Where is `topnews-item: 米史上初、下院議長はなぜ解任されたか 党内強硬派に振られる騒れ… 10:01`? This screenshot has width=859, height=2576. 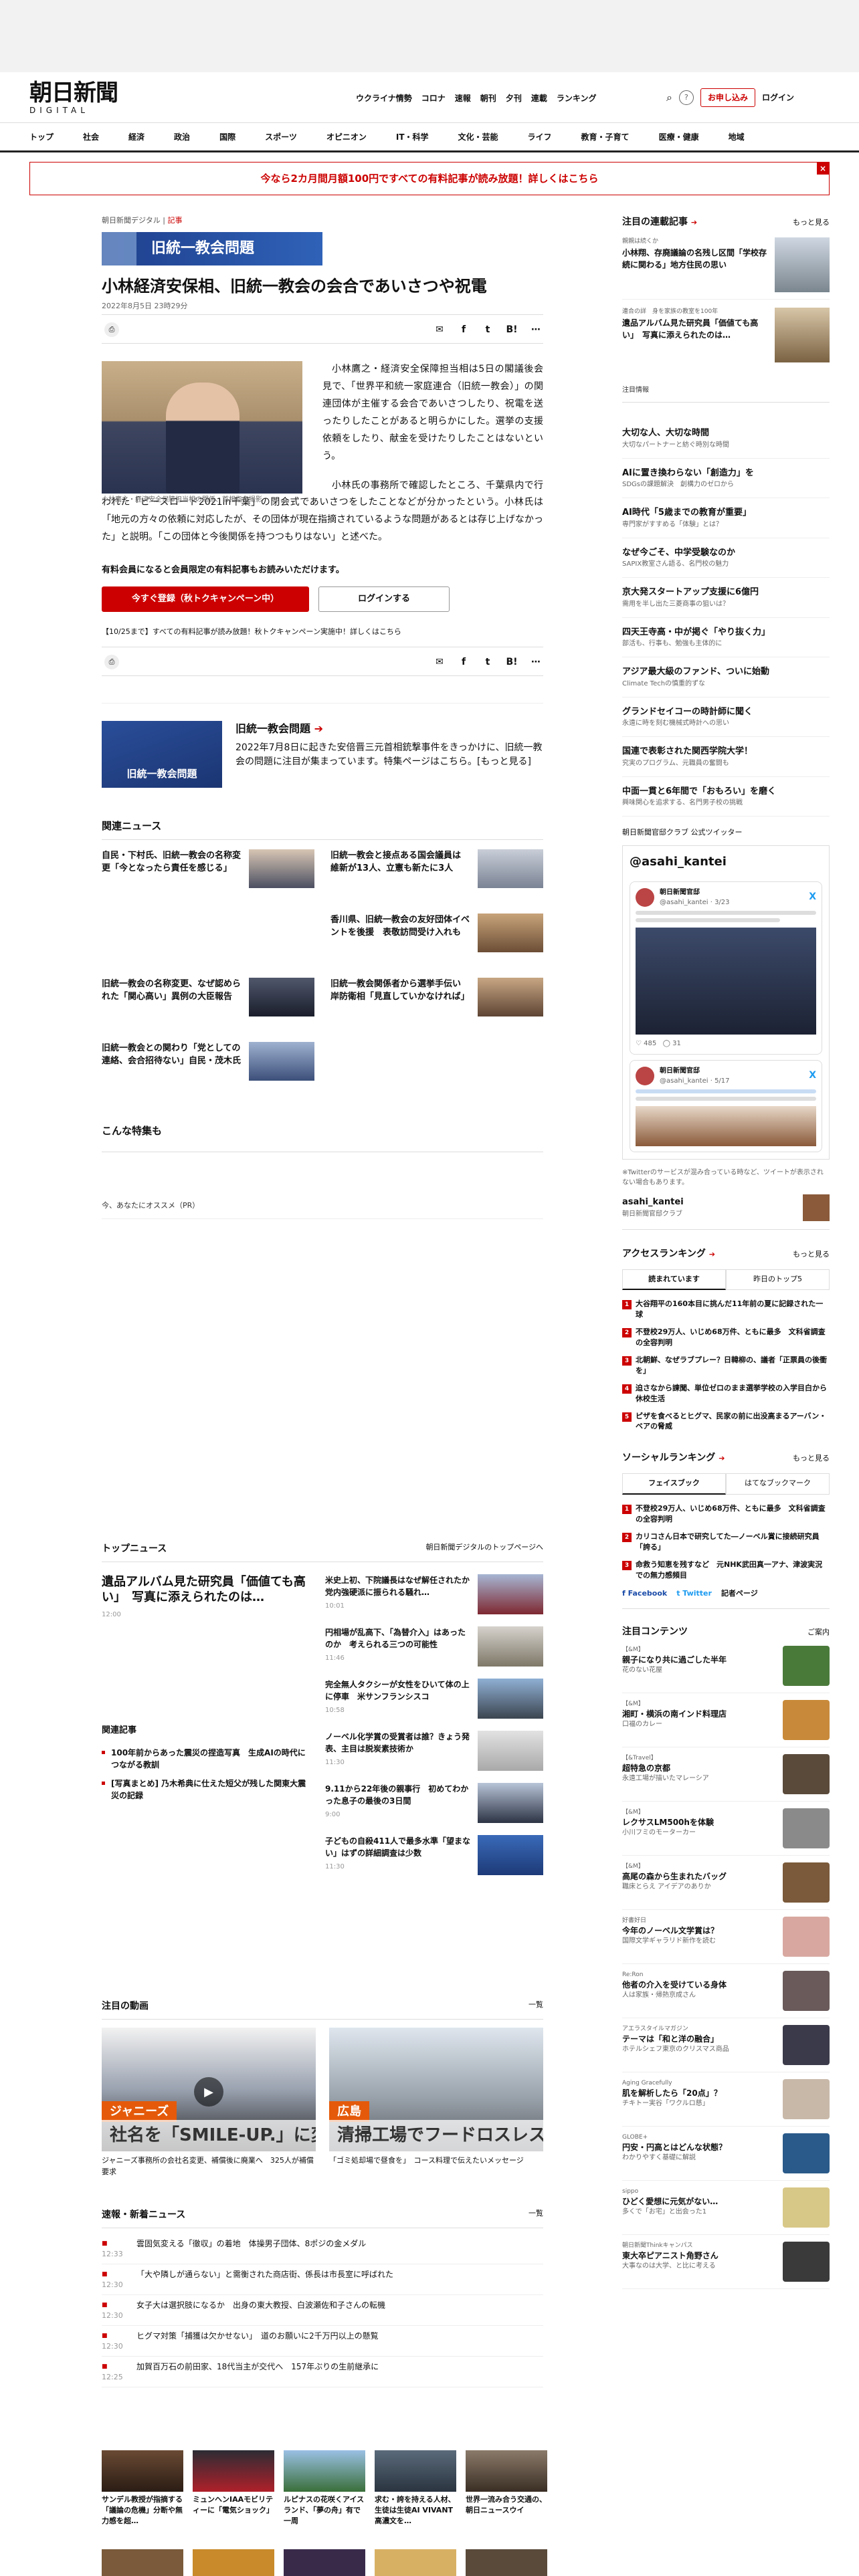 topnews-item: 米史上初、下院議長はなぜ解任されたか 党内強硬派に振られる騒れ… 10:01 is located at coordinates (434, 1594).